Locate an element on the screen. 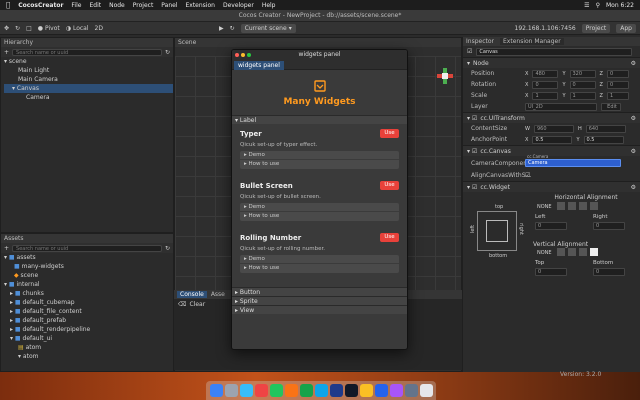 The width and height of the screenshot is (640, 400). menu-edit: Edit is located at coordinates (95, 5).